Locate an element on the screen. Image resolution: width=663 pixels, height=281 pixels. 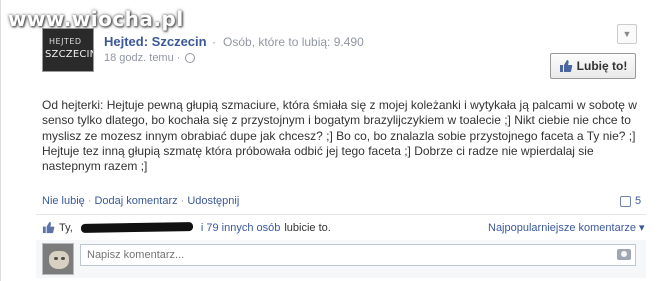
share-link: Udostępnij is located at coordinates (213, 201).